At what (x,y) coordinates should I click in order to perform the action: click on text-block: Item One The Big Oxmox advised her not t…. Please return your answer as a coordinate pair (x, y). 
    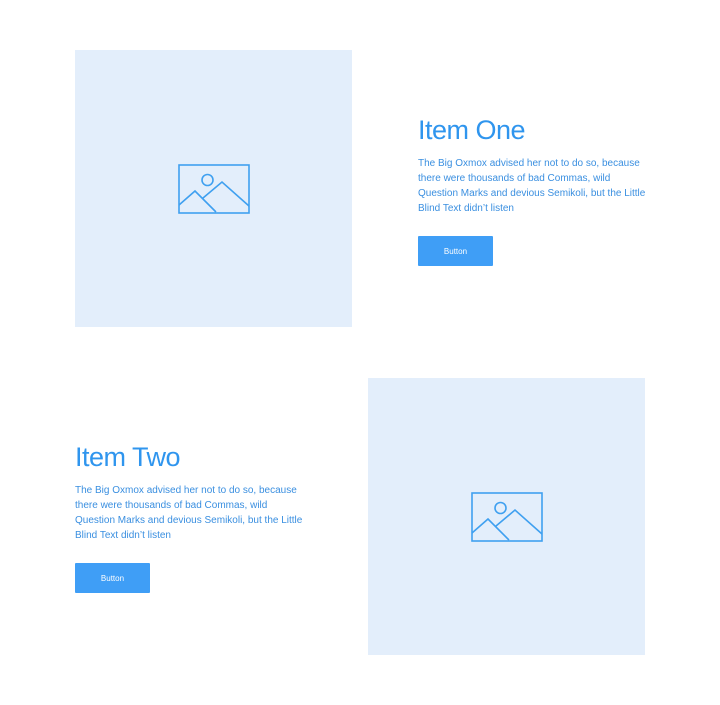
    Looking at the image, I should click on (534, 190).